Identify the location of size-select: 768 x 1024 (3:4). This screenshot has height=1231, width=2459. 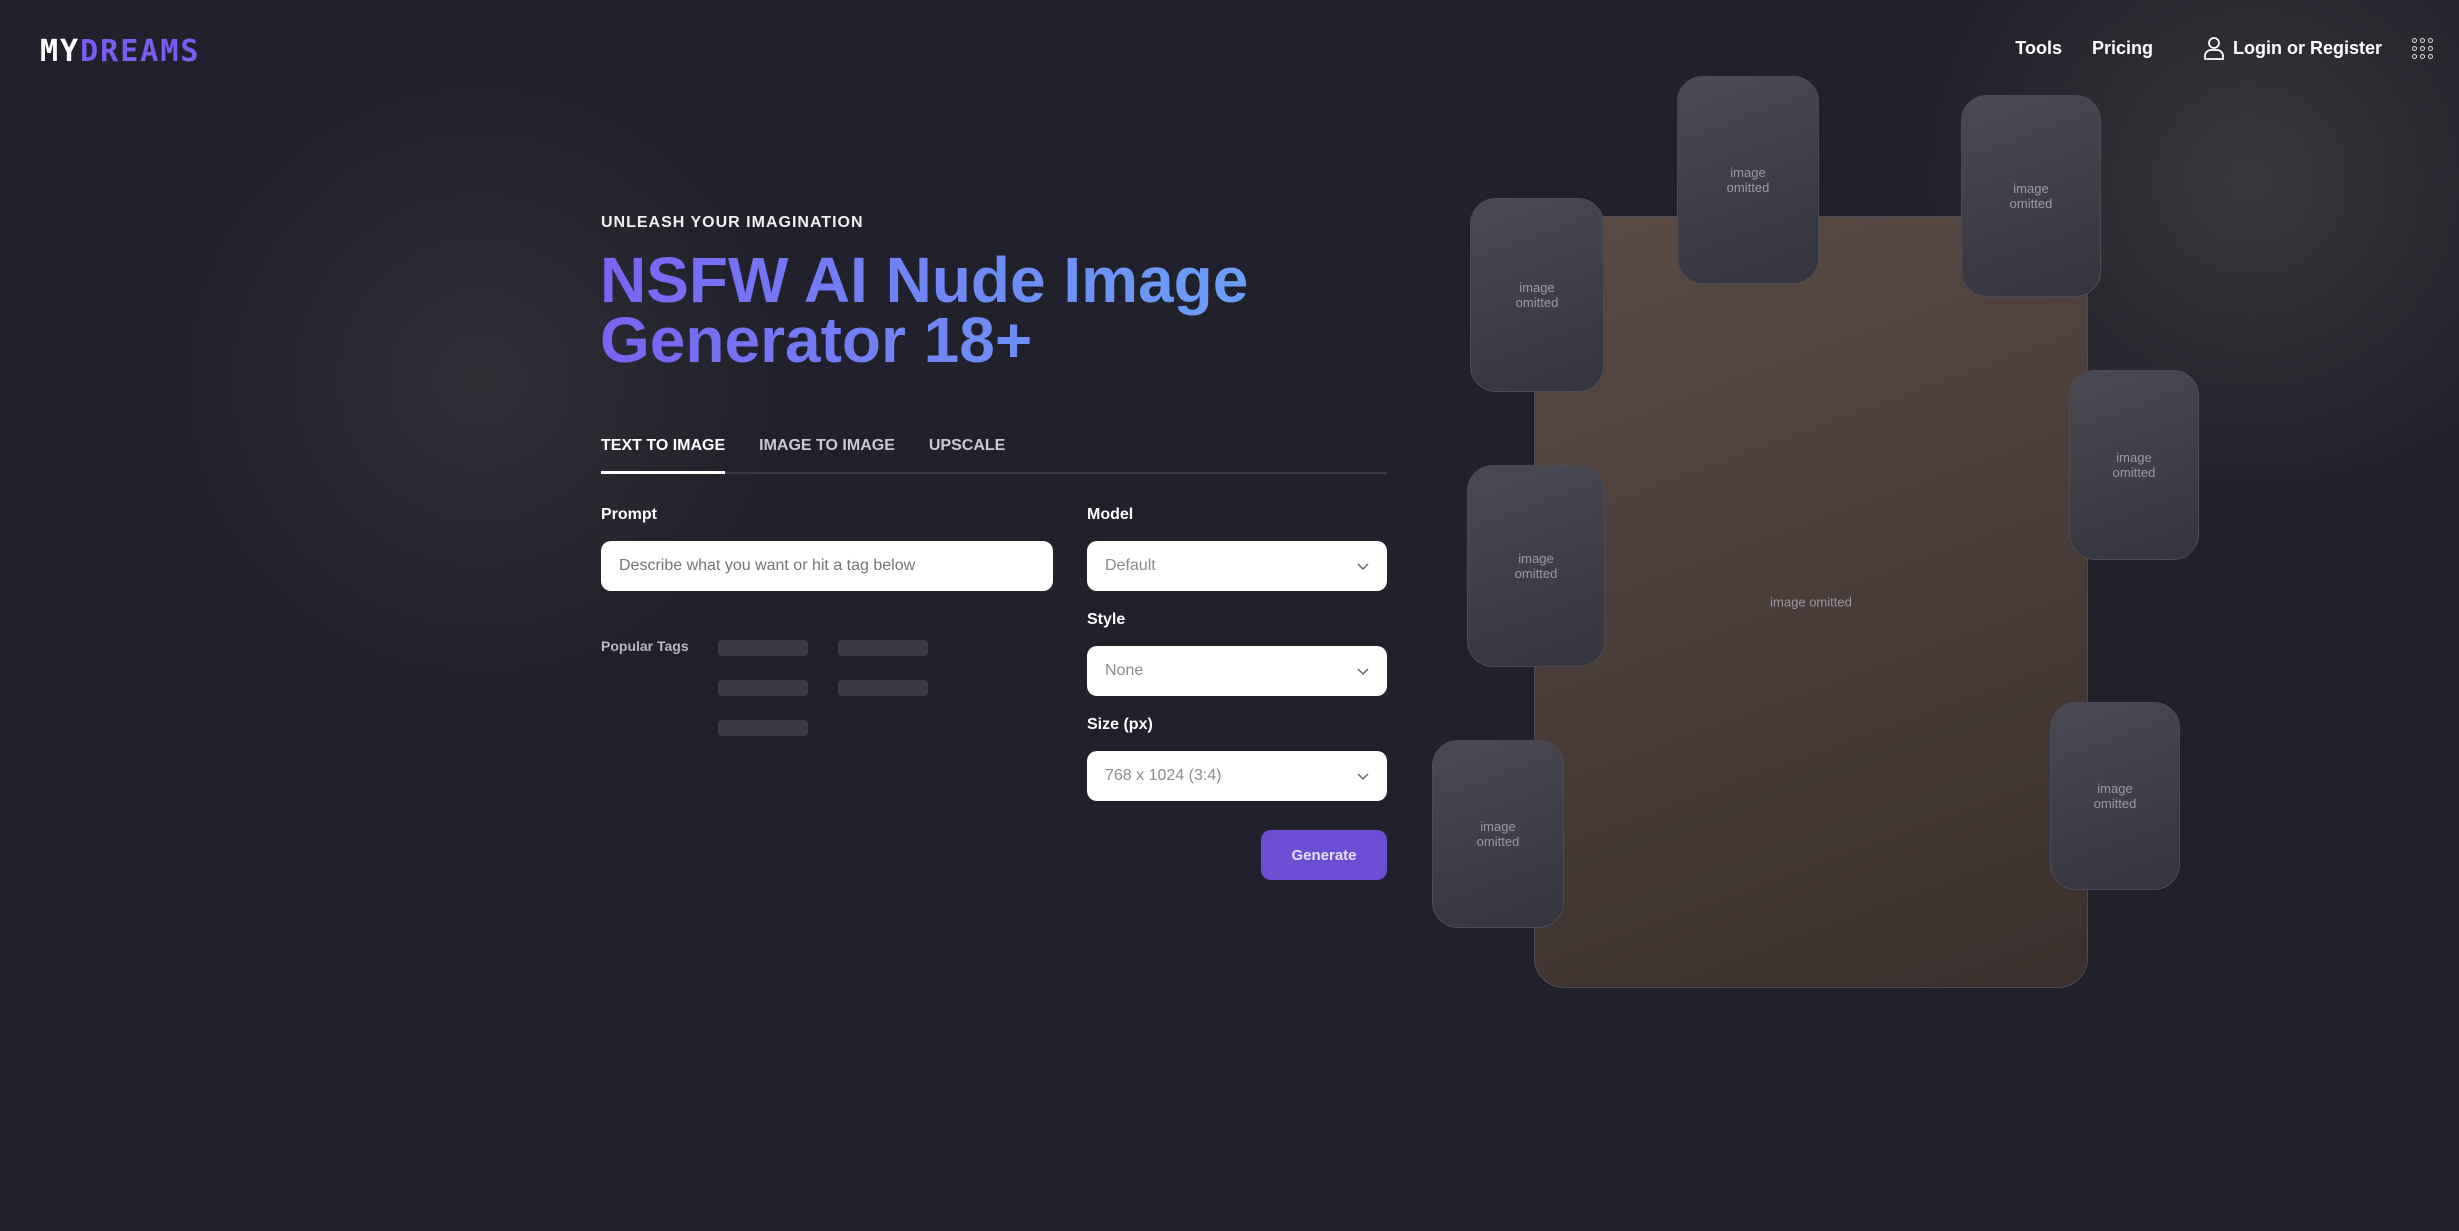
(1237, 776).